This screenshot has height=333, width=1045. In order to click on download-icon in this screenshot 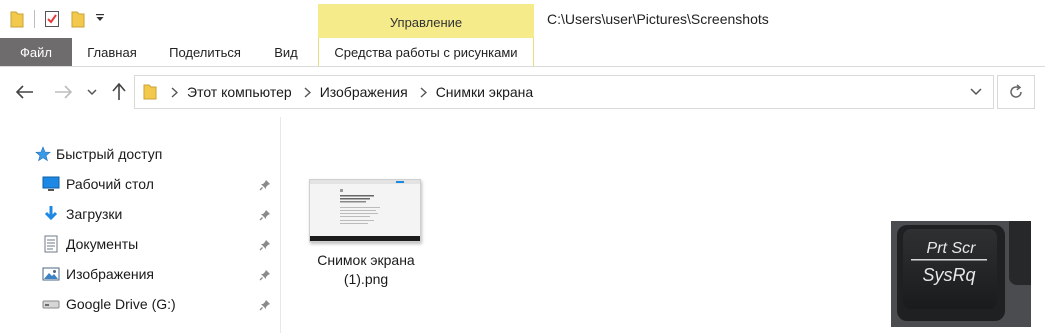, I will do `click(51, 214)`.